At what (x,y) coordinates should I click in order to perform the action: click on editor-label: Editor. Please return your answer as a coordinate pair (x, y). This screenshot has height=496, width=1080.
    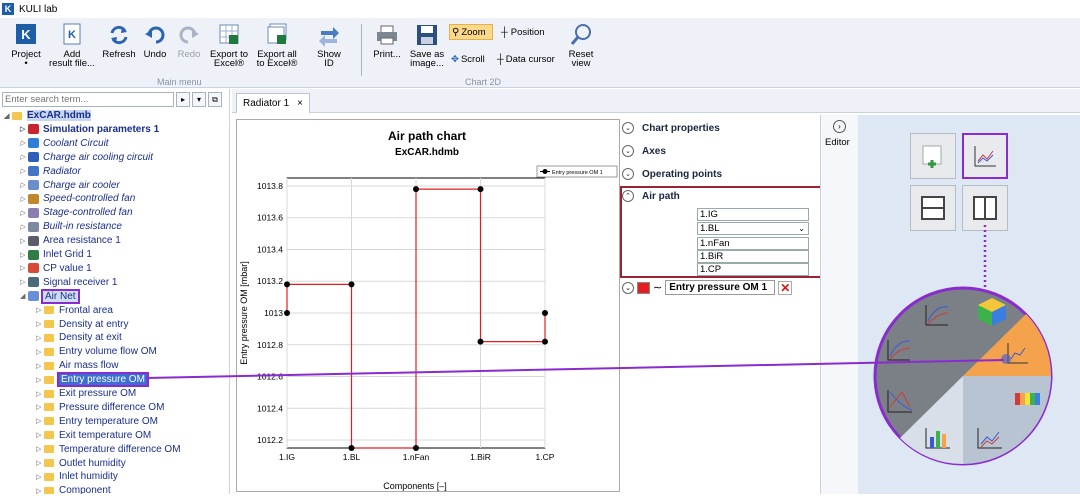
    Looking at the image, I should click on (837, 142).